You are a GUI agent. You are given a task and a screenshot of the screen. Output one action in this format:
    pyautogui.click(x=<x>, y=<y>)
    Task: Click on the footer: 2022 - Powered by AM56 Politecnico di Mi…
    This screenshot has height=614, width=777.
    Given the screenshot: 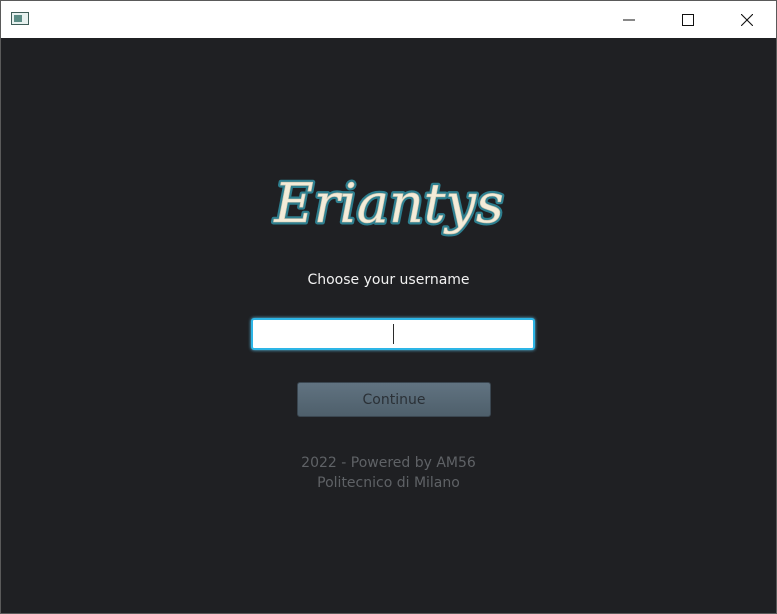 What is the action you would take?
    pyautogui.click(x=388, y=473)
    